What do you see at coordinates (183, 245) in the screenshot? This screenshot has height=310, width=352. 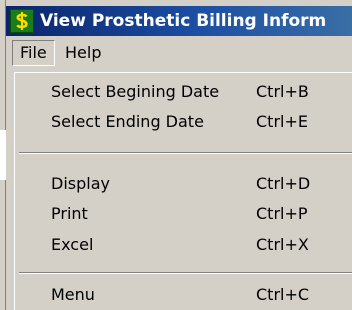 I see `menu-item-excel: Excel Ctrl+X` at bounding box center [183, 245].